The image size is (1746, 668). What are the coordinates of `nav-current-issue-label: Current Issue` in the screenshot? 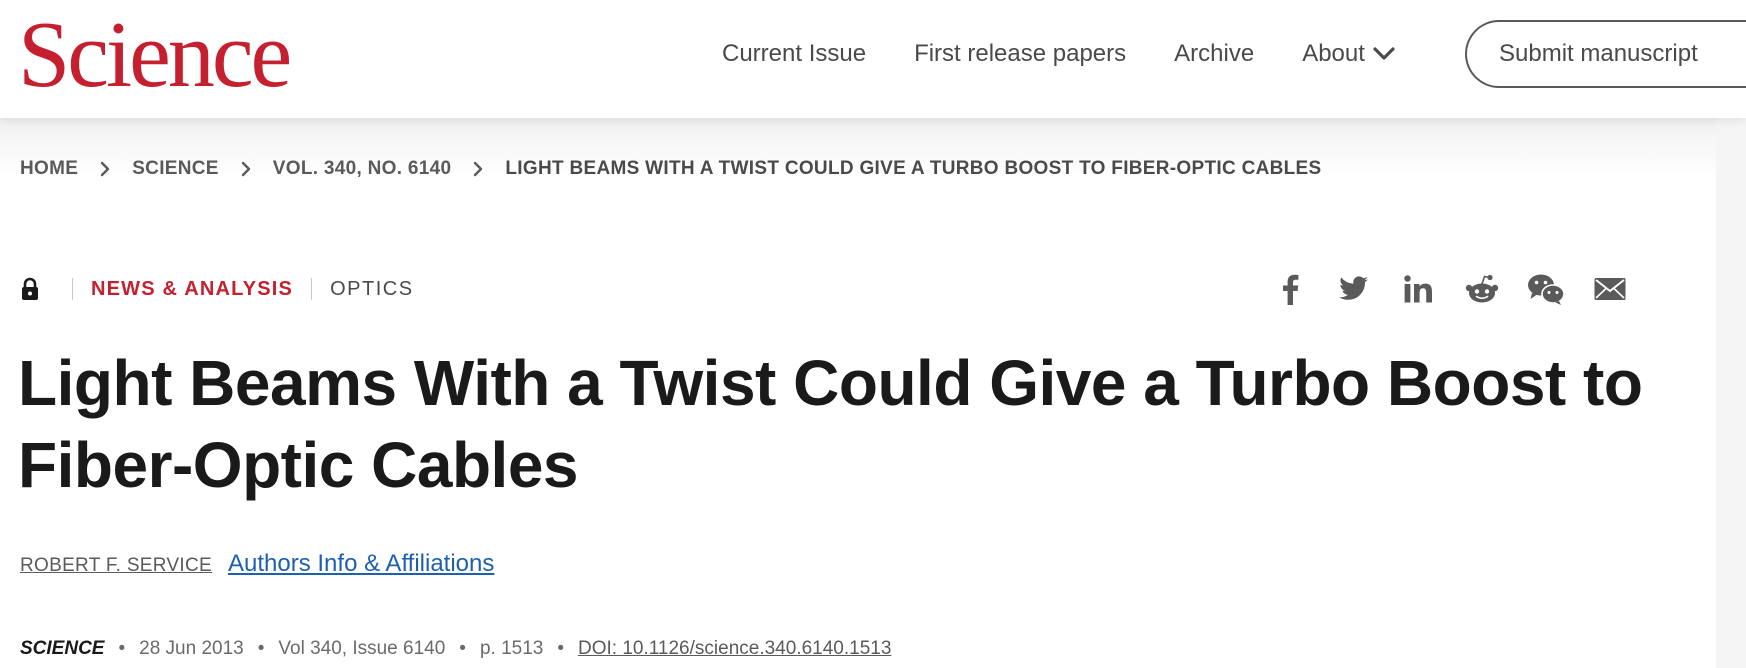 It's located at (794, 53).